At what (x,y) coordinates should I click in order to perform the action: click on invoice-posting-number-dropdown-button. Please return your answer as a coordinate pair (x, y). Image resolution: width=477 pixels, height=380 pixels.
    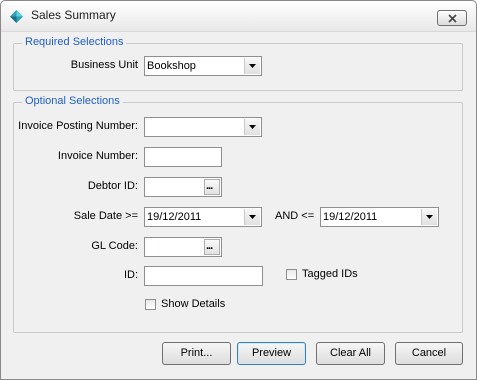
    Looking at the image, I should click on (252, 127).